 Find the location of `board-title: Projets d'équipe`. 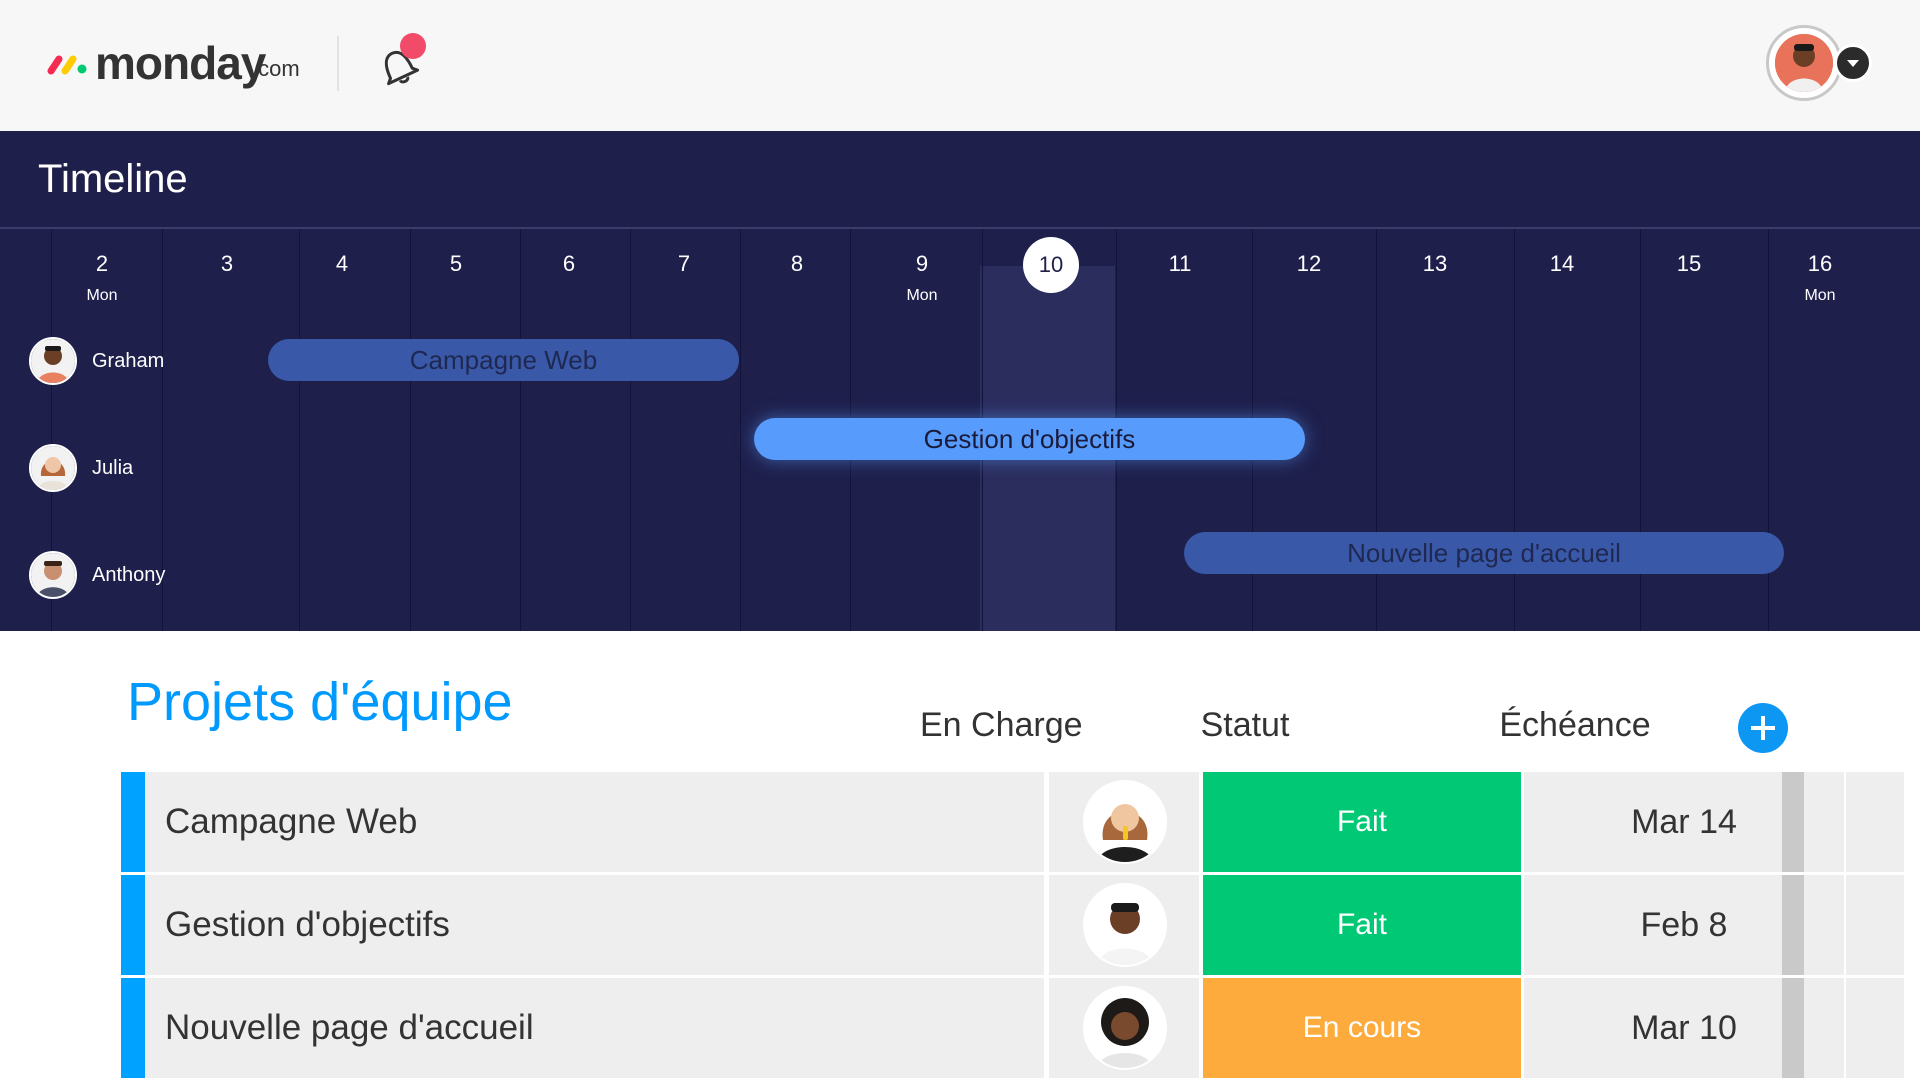

board-title: Projets d'équipe is located at coordinates (320, 702).